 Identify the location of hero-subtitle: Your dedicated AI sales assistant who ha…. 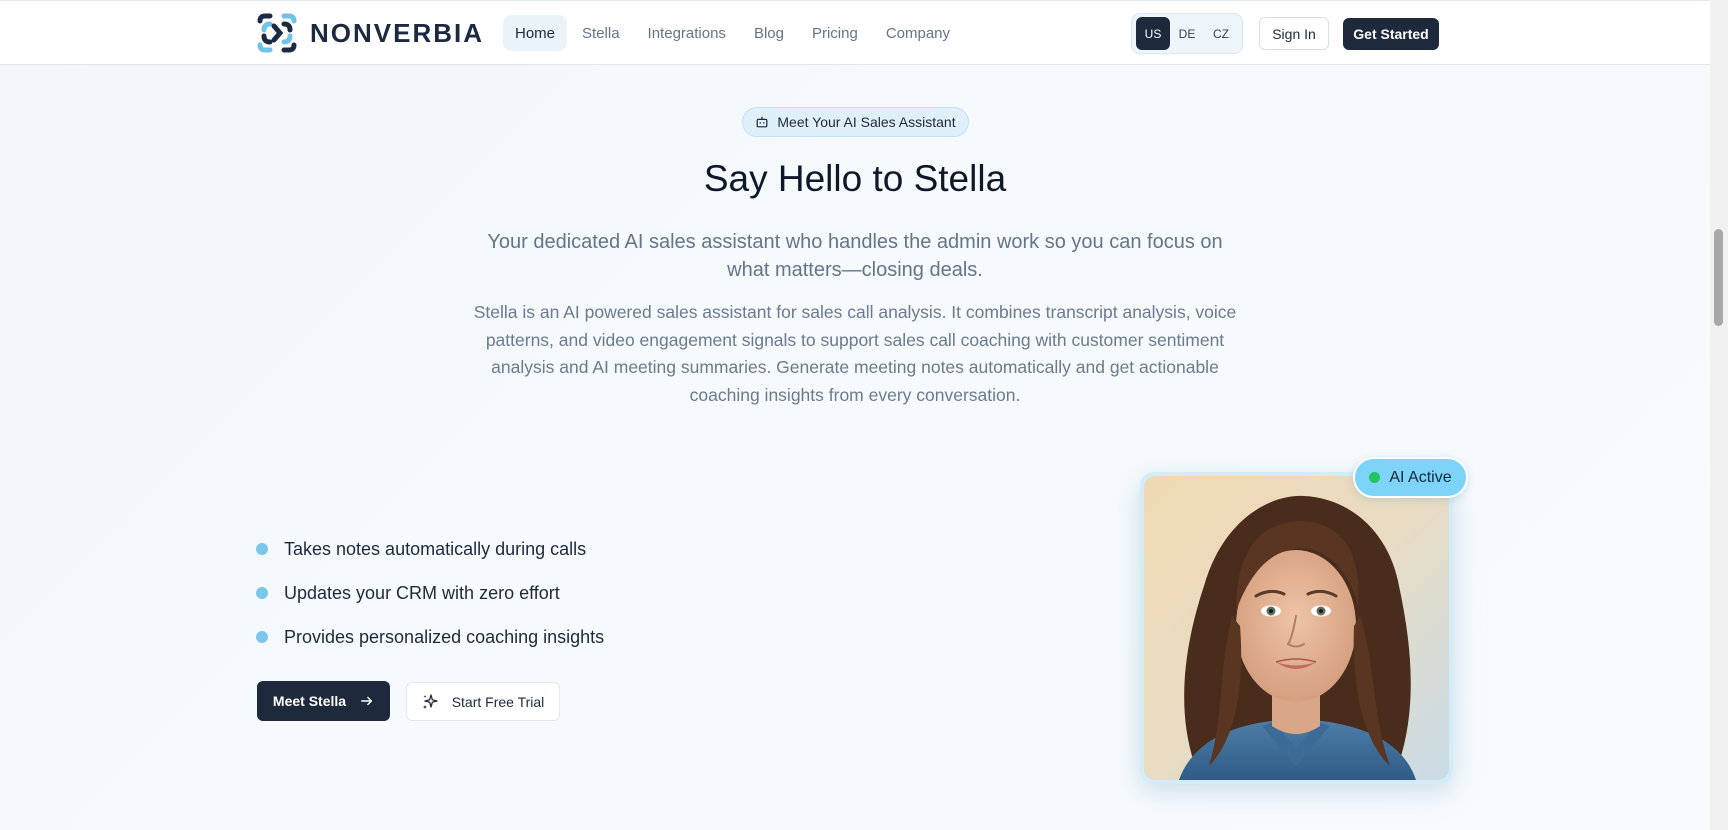
(855, 256).